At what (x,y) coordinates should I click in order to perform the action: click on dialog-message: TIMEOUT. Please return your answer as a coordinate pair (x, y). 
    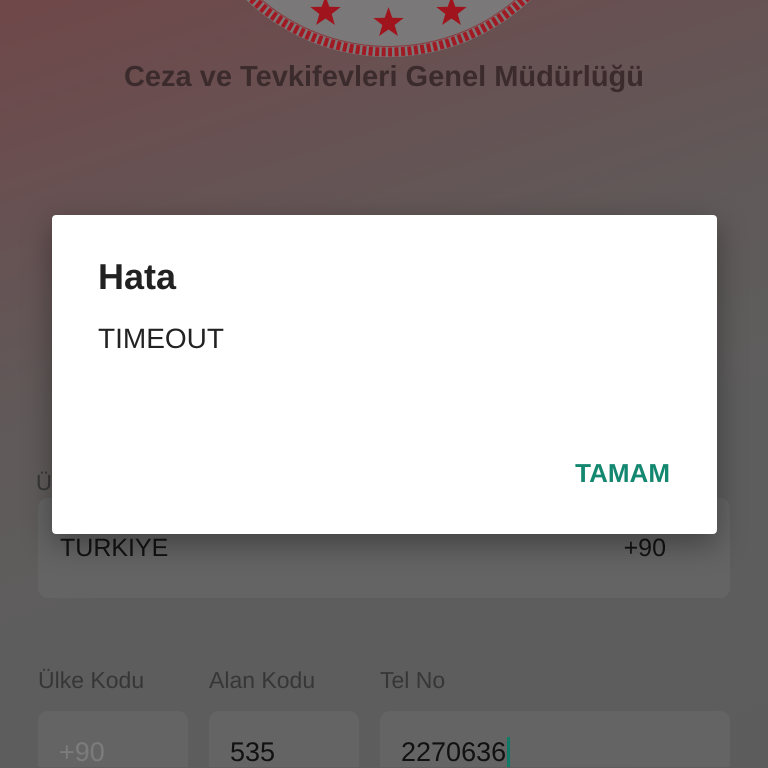
    Looking at the image, I should click on (161, 339).